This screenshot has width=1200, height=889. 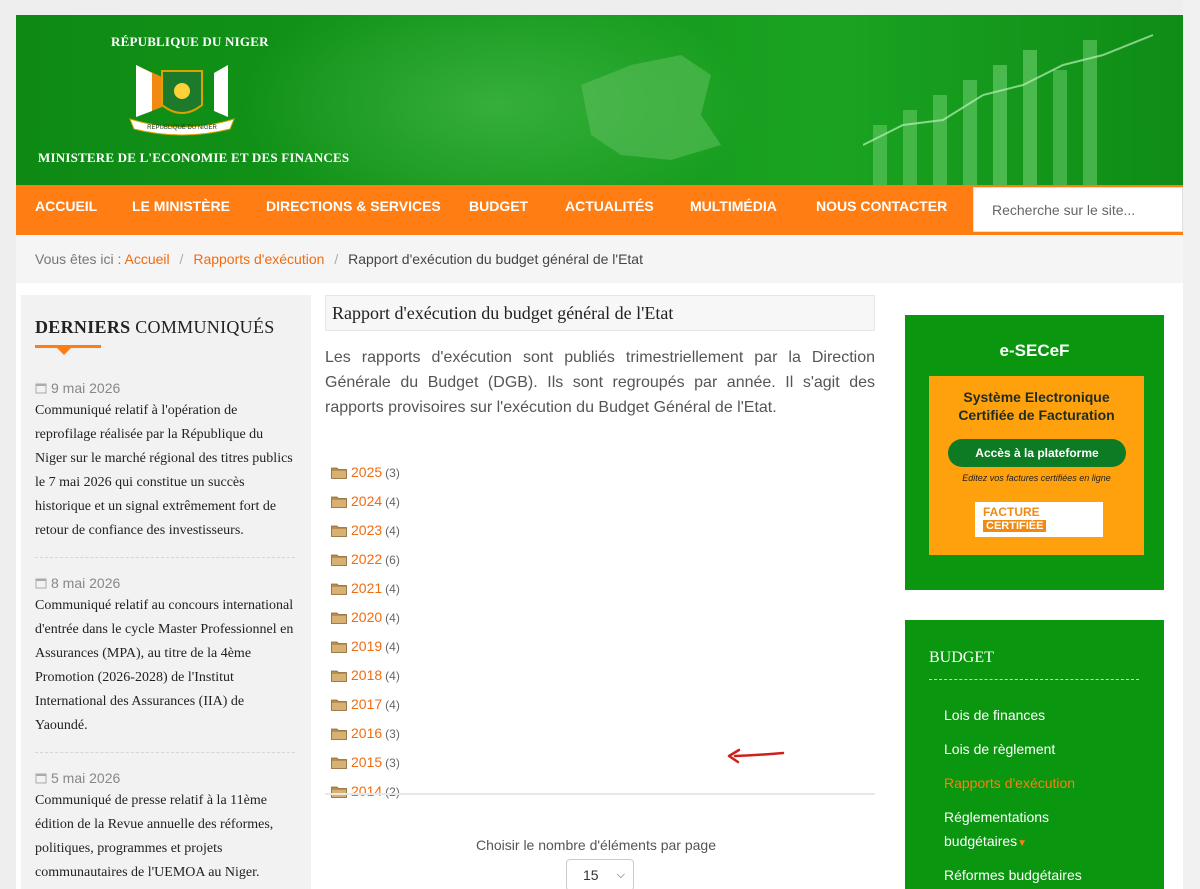 I want to click on esecef-title: e-SECeF, so click(x=1034, y=350).